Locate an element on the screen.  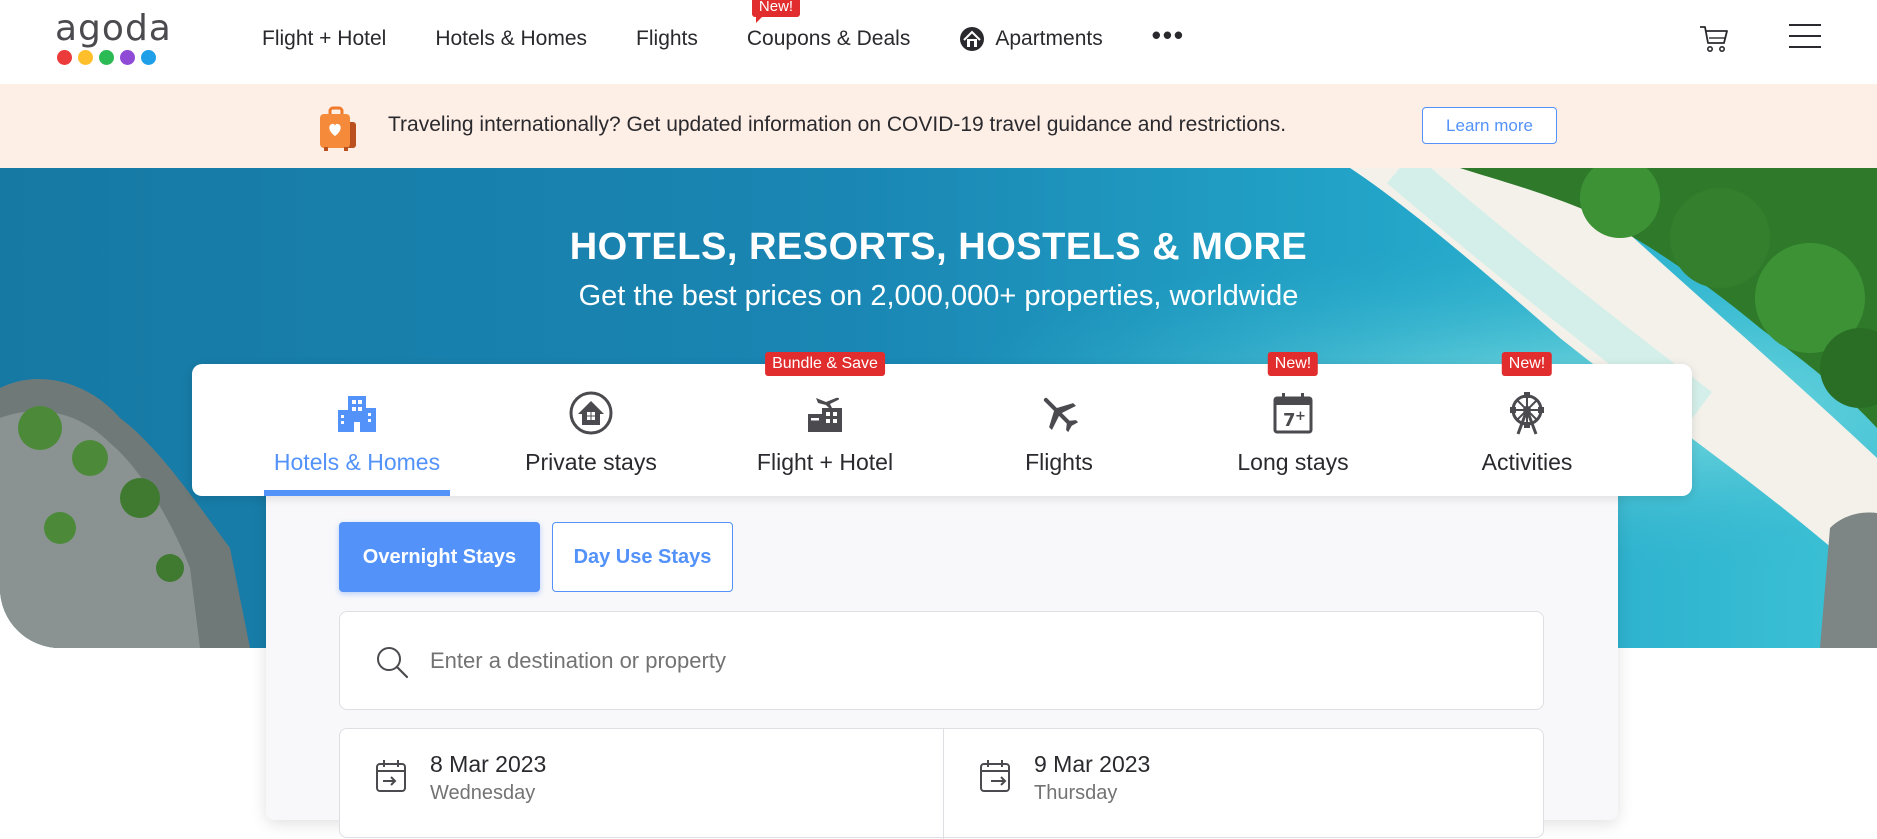
hamburger-menu-icon is located at coordinates (1805, 36).